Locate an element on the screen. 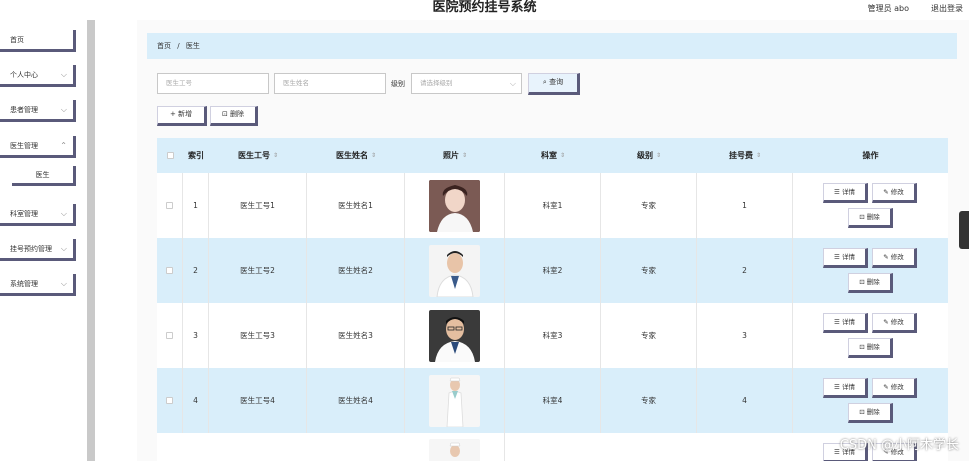 The image size is (969, 461). watermark: CSDN @小阿木学长 is located at coordinates (899, 445).